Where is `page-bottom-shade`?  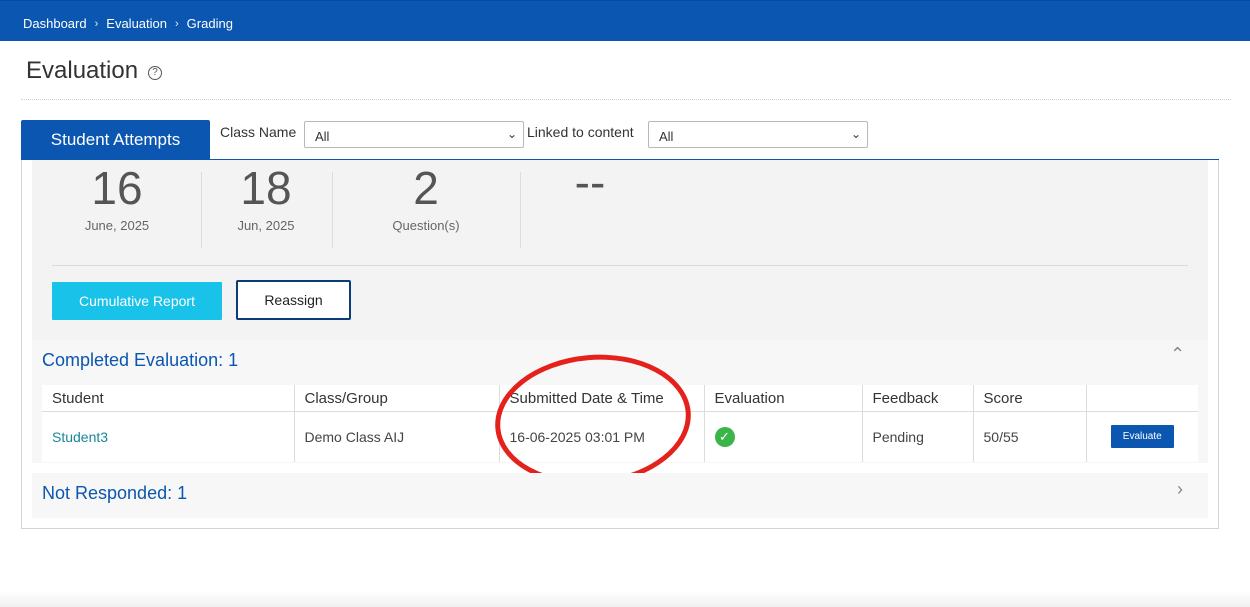
page-bottom-shade is located at coordinates (625, 598).